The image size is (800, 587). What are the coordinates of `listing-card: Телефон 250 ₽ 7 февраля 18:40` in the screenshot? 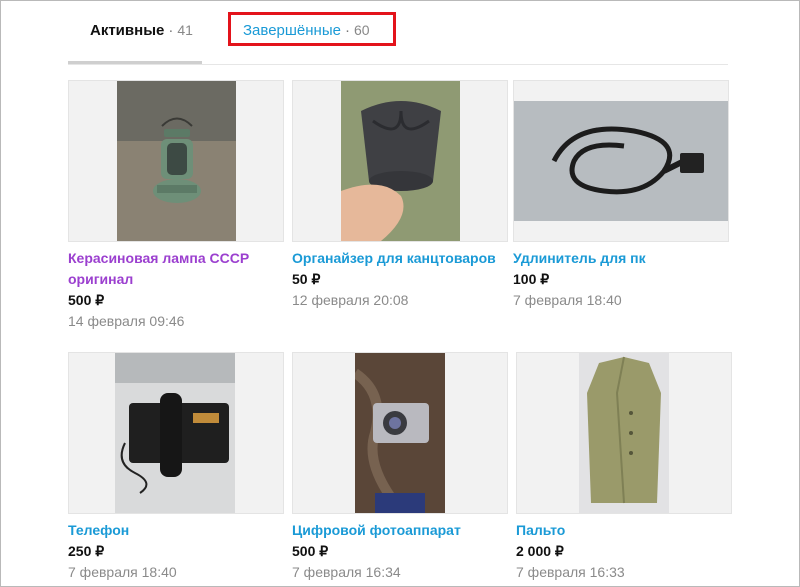 It's located at (176, 467).